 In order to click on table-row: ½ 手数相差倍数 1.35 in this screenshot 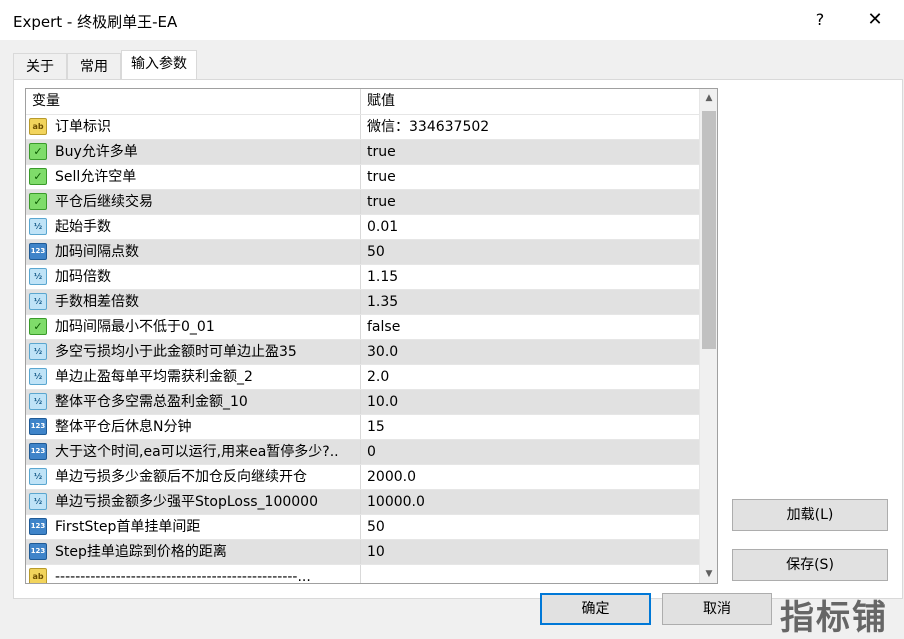, I will do `click(362, 301)`.